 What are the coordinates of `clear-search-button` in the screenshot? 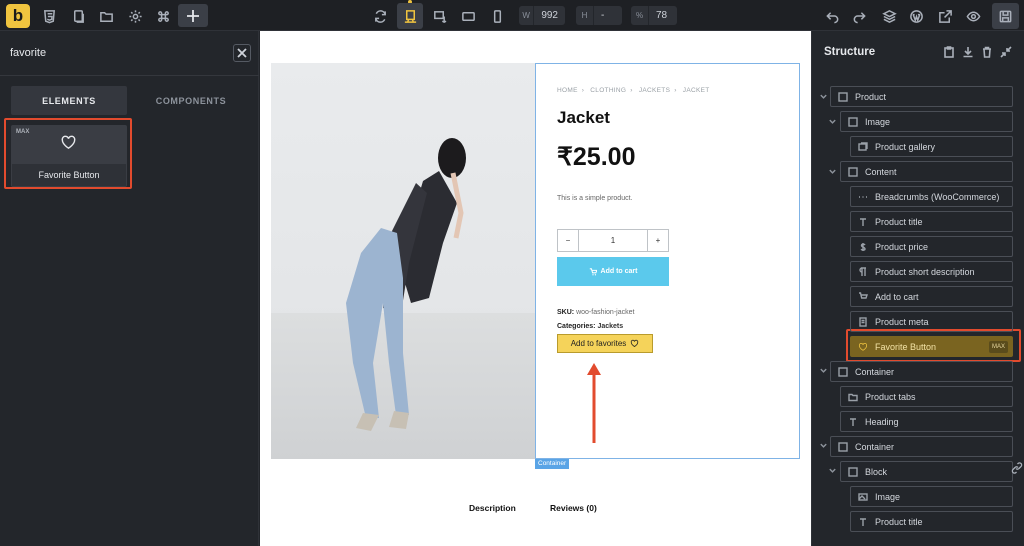 It's located at (242, 53).